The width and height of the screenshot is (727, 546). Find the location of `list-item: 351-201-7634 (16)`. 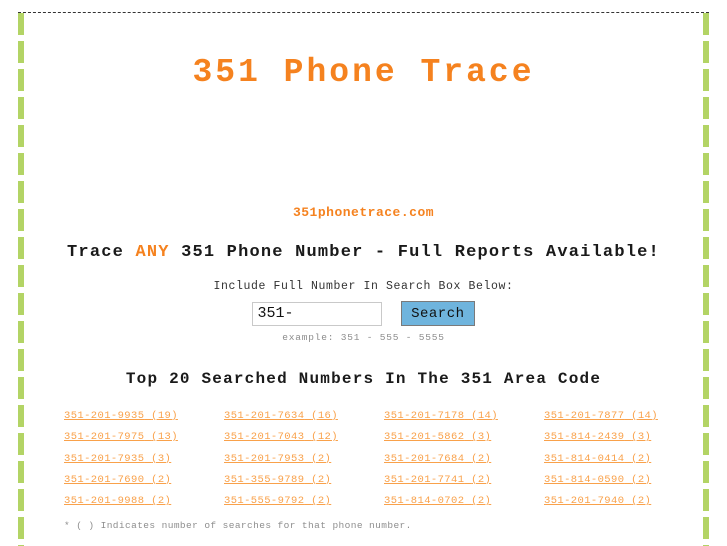

list-item: 351-201-7634 (16) is located at coordinates (304, 416).